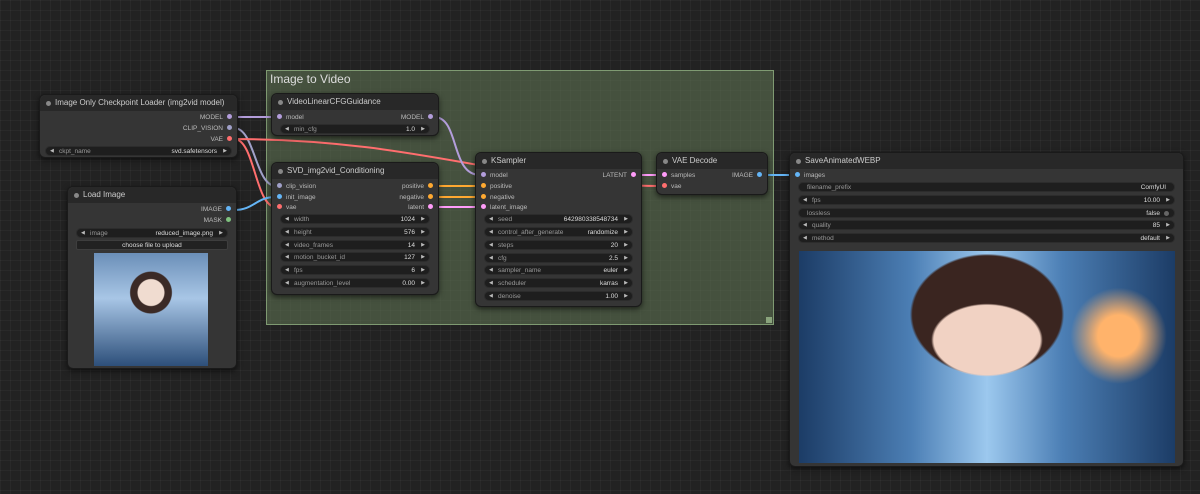 The image size is (1200, 494). Describe the element at coordinates (420, 208) in the screenshot. I see `output-latent: latent` at that location.